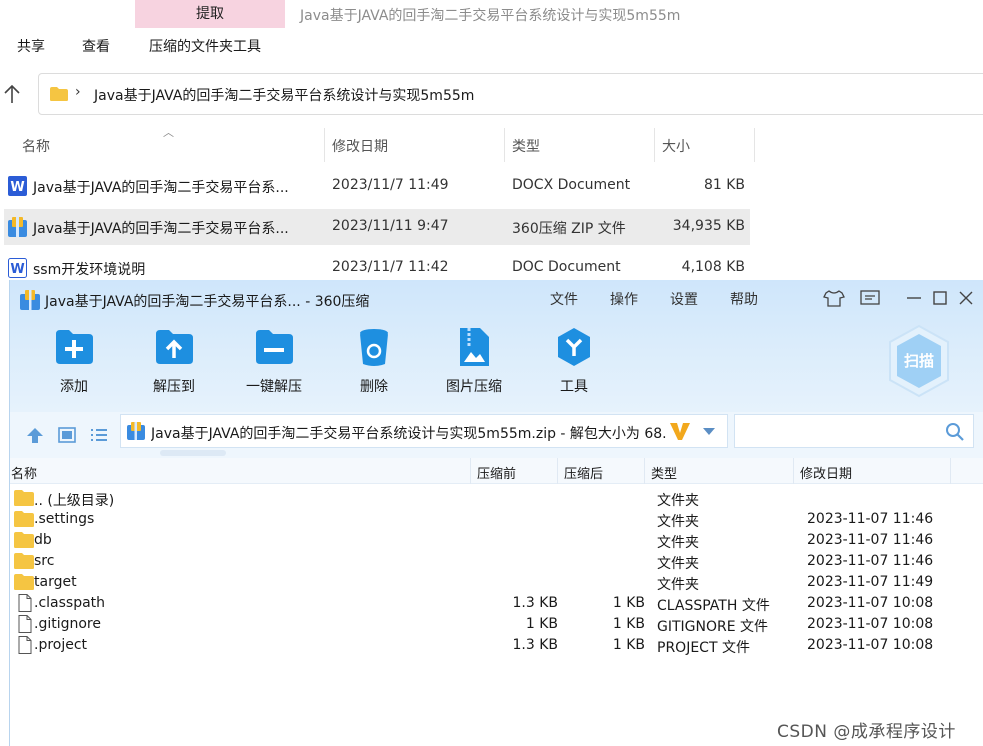 The width and height of the screenshot is (983, 746). What do you see at coordinates (474, 347) in the screenshot?
I see `image-compress-icon` at bounding box center [474, 347].